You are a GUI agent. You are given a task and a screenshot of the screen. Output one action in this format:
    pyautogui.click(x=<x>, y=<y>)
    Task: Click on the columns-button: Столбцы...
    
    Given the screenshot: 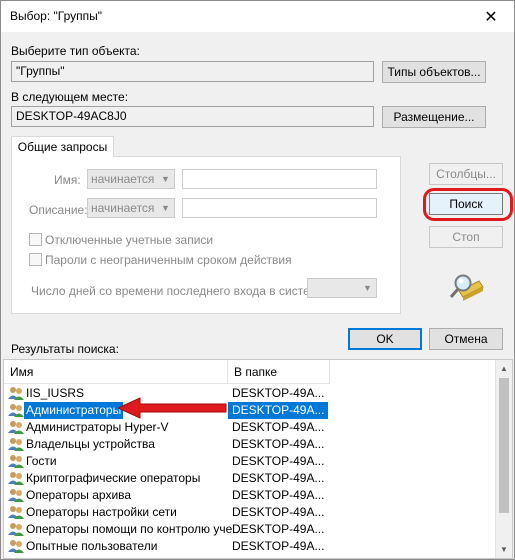 What is the action you would take?
    pyautogui.click(x=466, y=174)
    